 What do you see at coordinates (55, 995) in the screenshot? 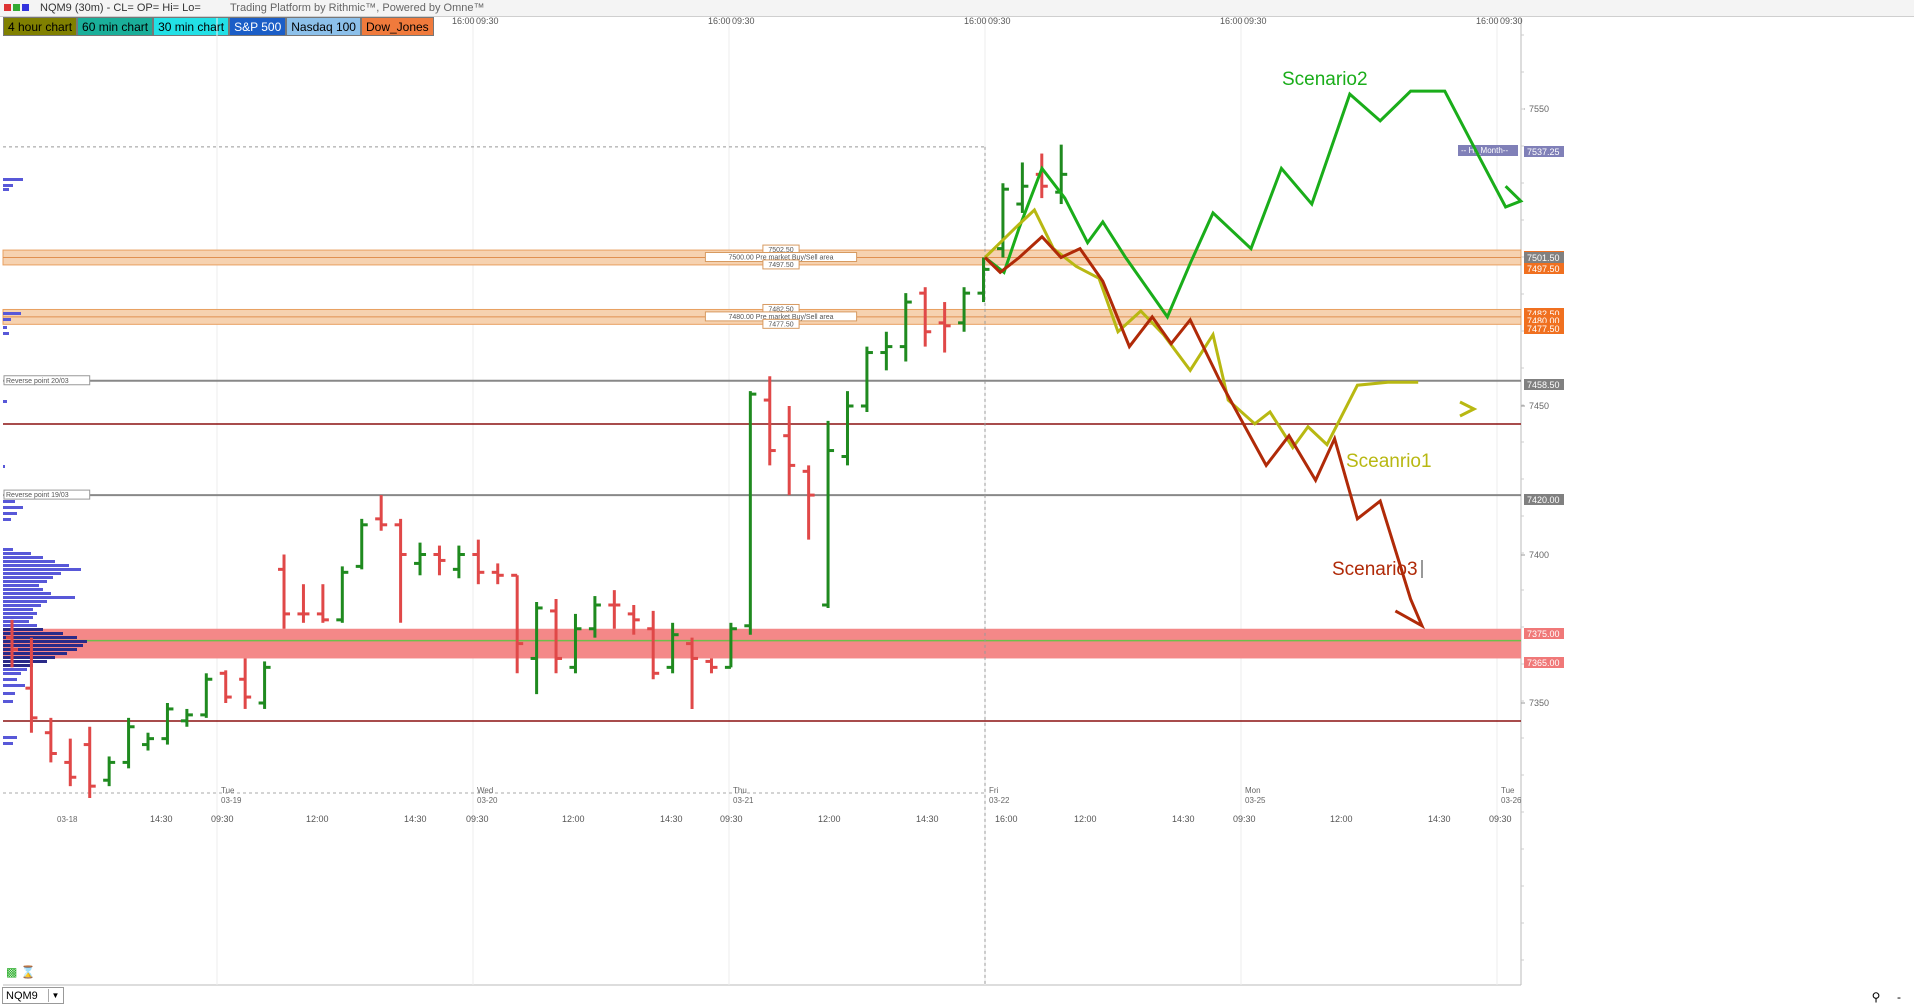
I see `chevron-down-icon: ▼` at bounding box center [55, 995].